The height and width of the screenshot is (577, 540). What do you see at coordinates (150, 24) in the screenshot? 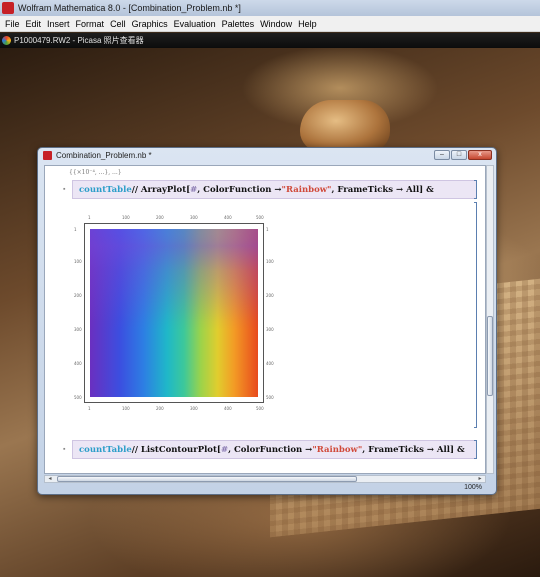
I see `menu-graphics: Graphics` at bounding box center [150, 24].